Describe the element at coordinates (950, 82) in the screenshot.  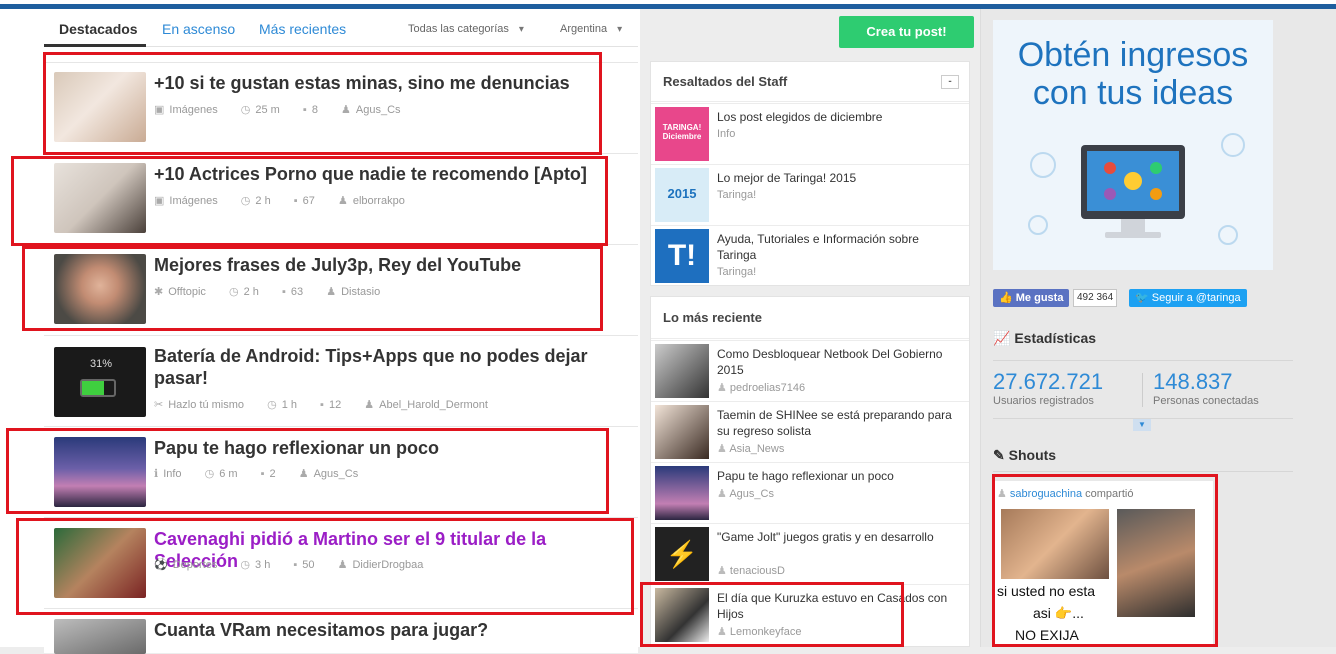
I see `collapse-button: -` at that location.